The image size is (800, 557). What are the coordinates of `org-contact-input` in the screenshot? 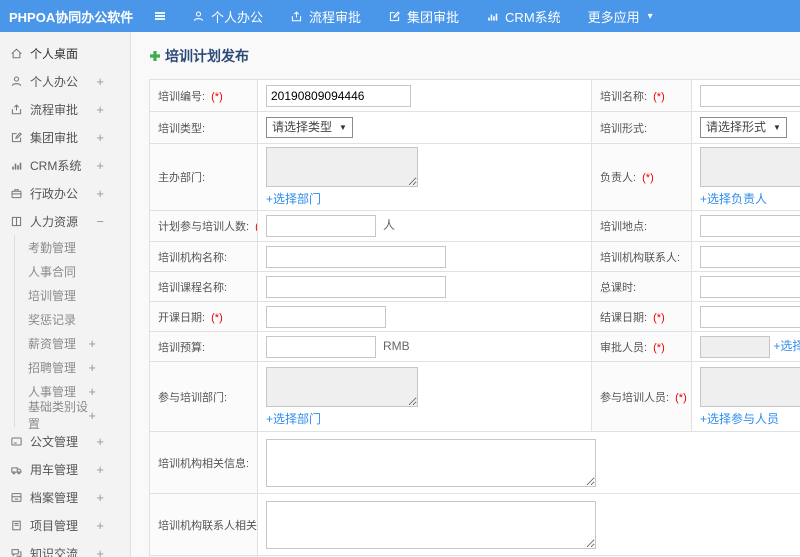 It's located at (750, 256).